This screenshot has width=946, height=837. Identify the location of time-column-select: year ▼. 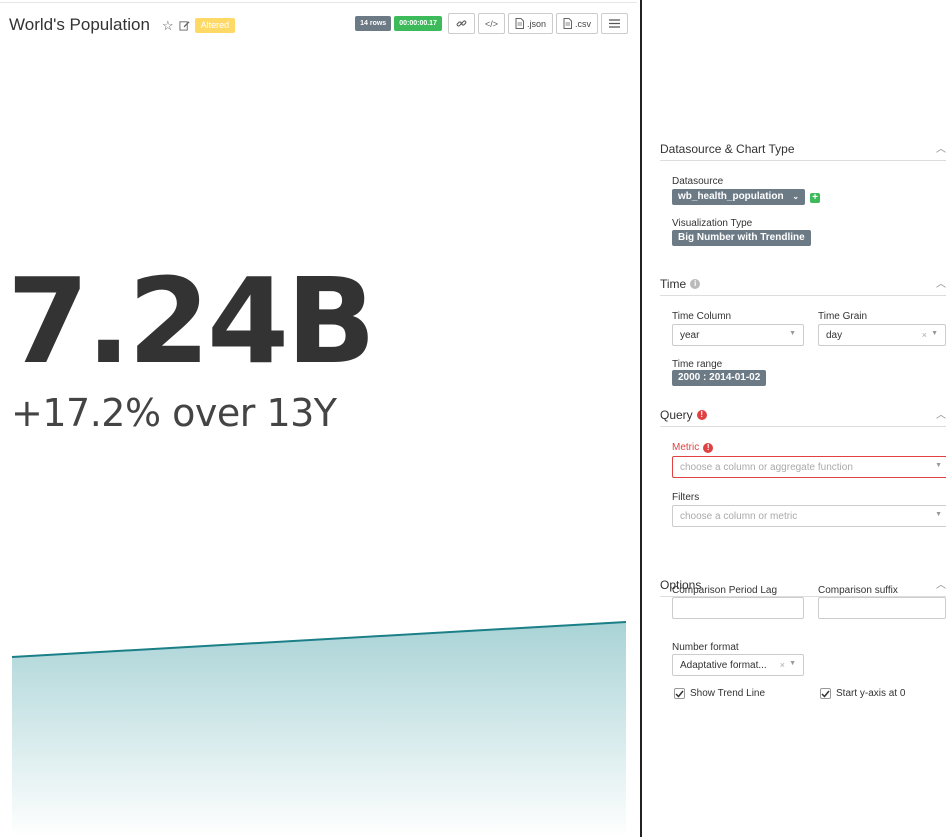
(738, 335).